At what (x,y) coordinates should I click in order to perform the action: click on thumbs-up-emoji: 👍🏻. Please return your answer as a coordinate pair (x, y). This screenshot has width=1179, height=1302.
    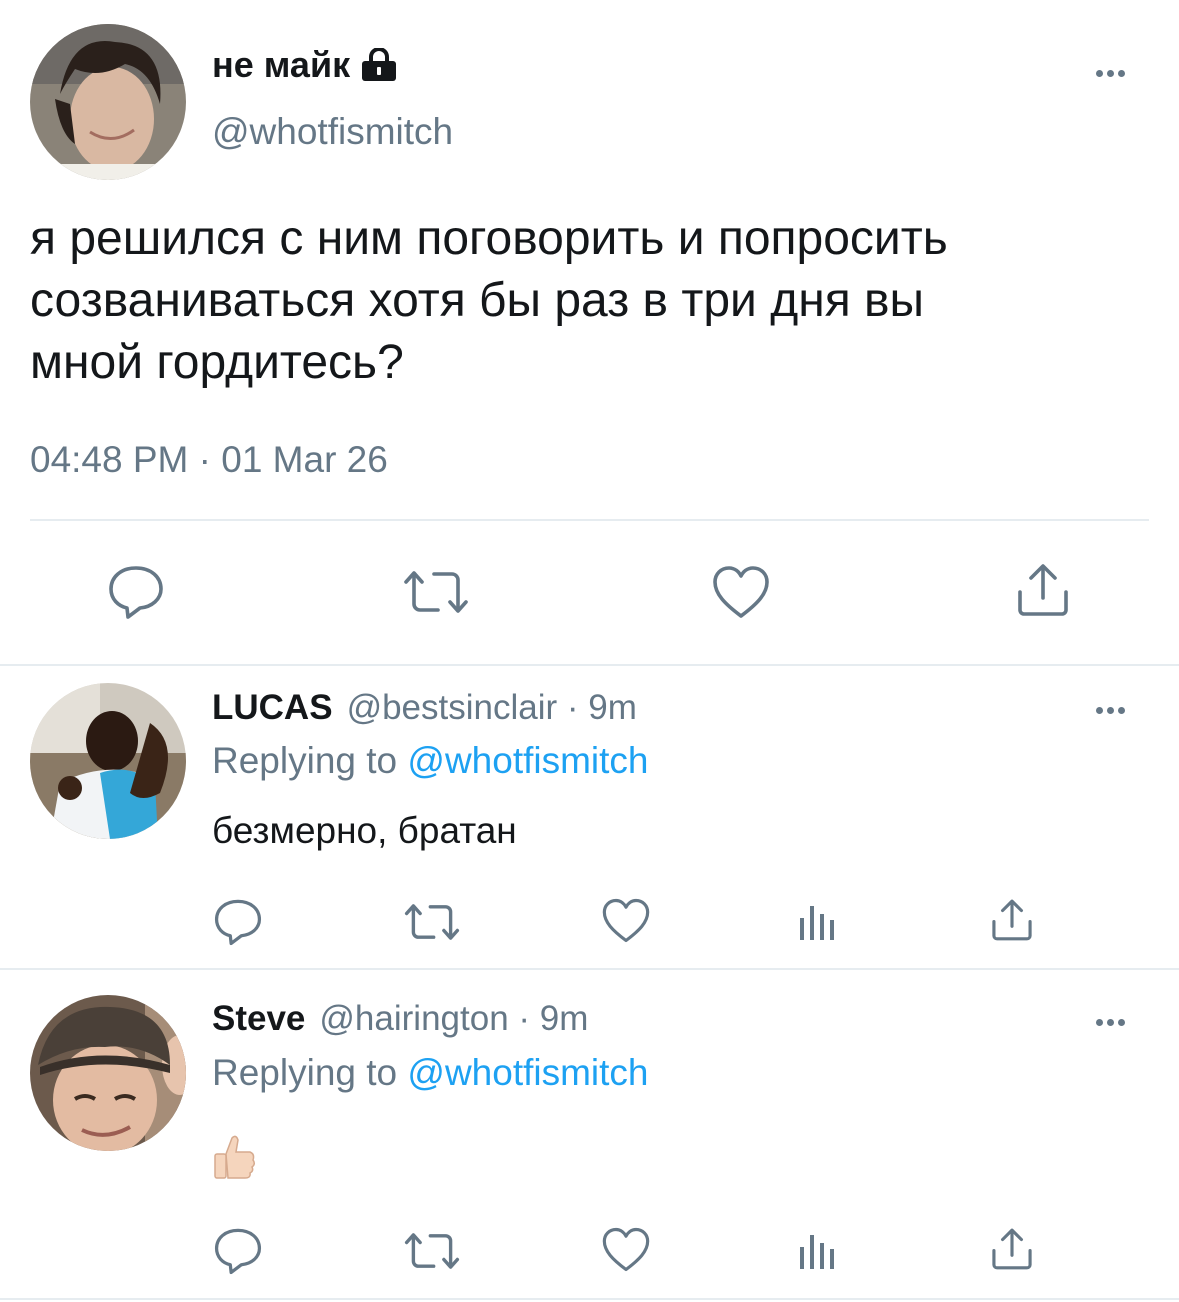
    Looking at the image, I should click on (234, 1157).